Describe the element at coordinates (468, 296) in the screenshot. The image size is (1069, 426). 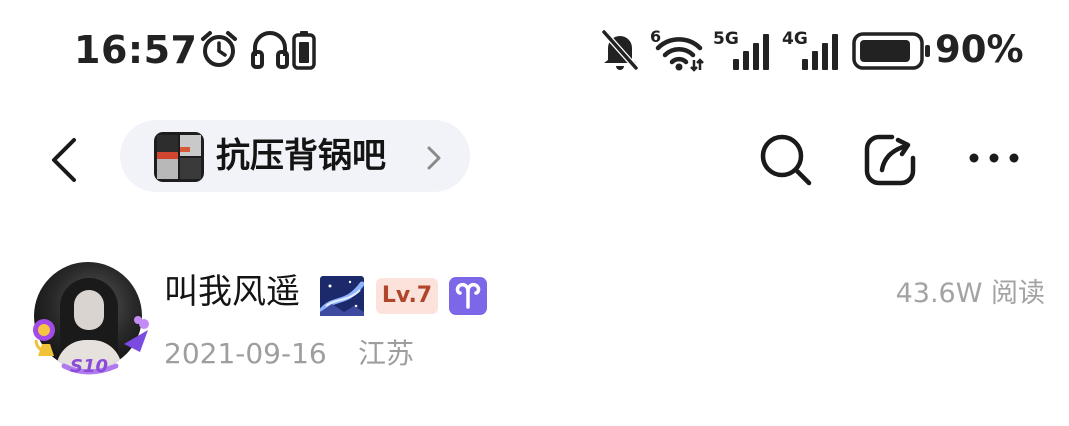
I see `zodiac-aries-icon` at that location.